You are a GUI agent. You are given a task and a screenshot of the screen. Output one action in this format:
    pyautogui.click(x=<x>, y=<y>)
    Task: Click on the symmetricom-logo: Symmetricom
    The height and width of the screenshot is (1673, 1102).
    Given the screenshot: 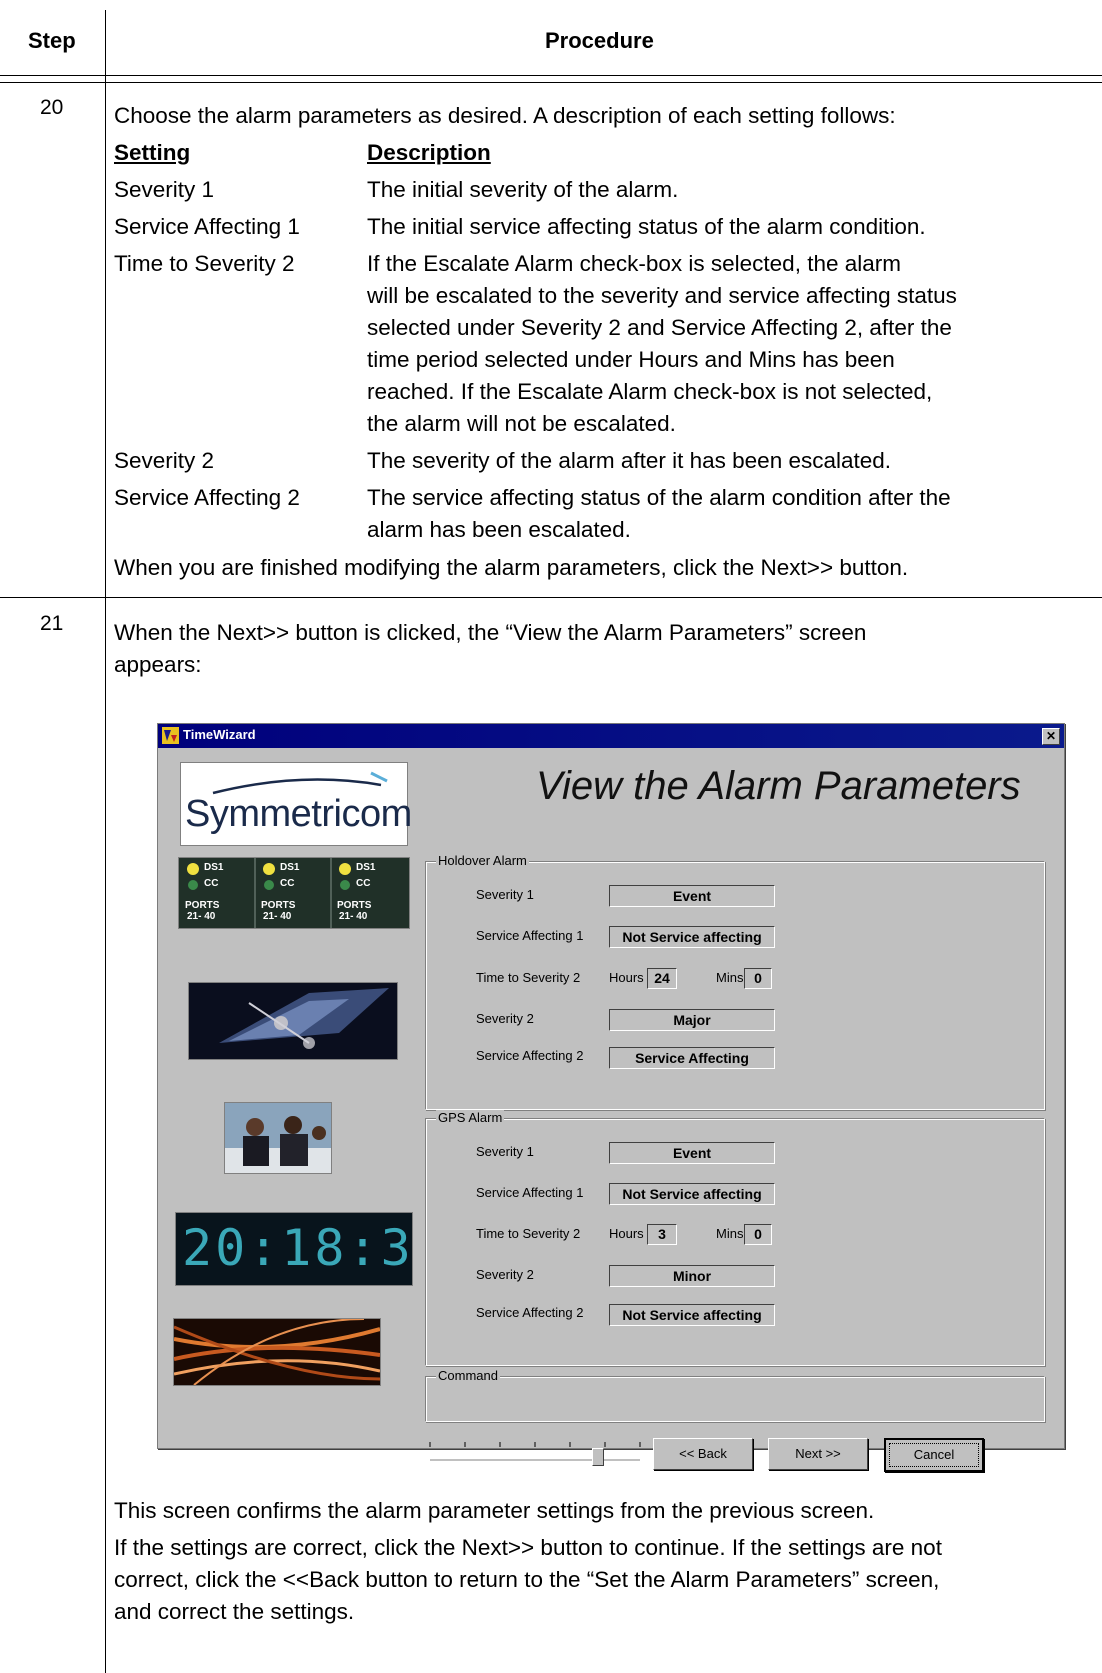 What is the action you would take?
    pyautogui.click(x=296, y=804)
    